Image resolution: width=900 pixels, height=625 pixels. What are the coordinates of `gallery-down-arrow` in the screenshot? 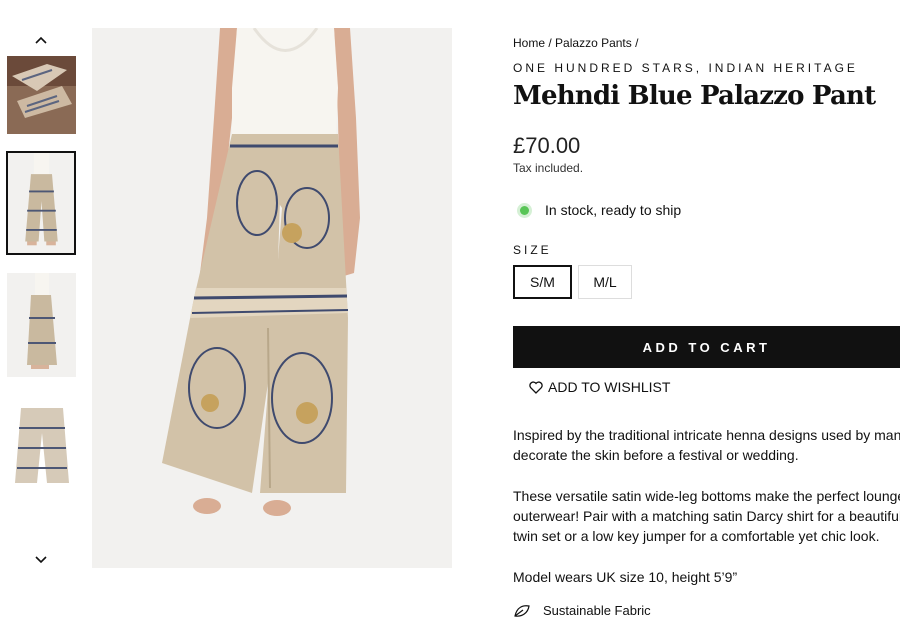 It's located at (41, 560).